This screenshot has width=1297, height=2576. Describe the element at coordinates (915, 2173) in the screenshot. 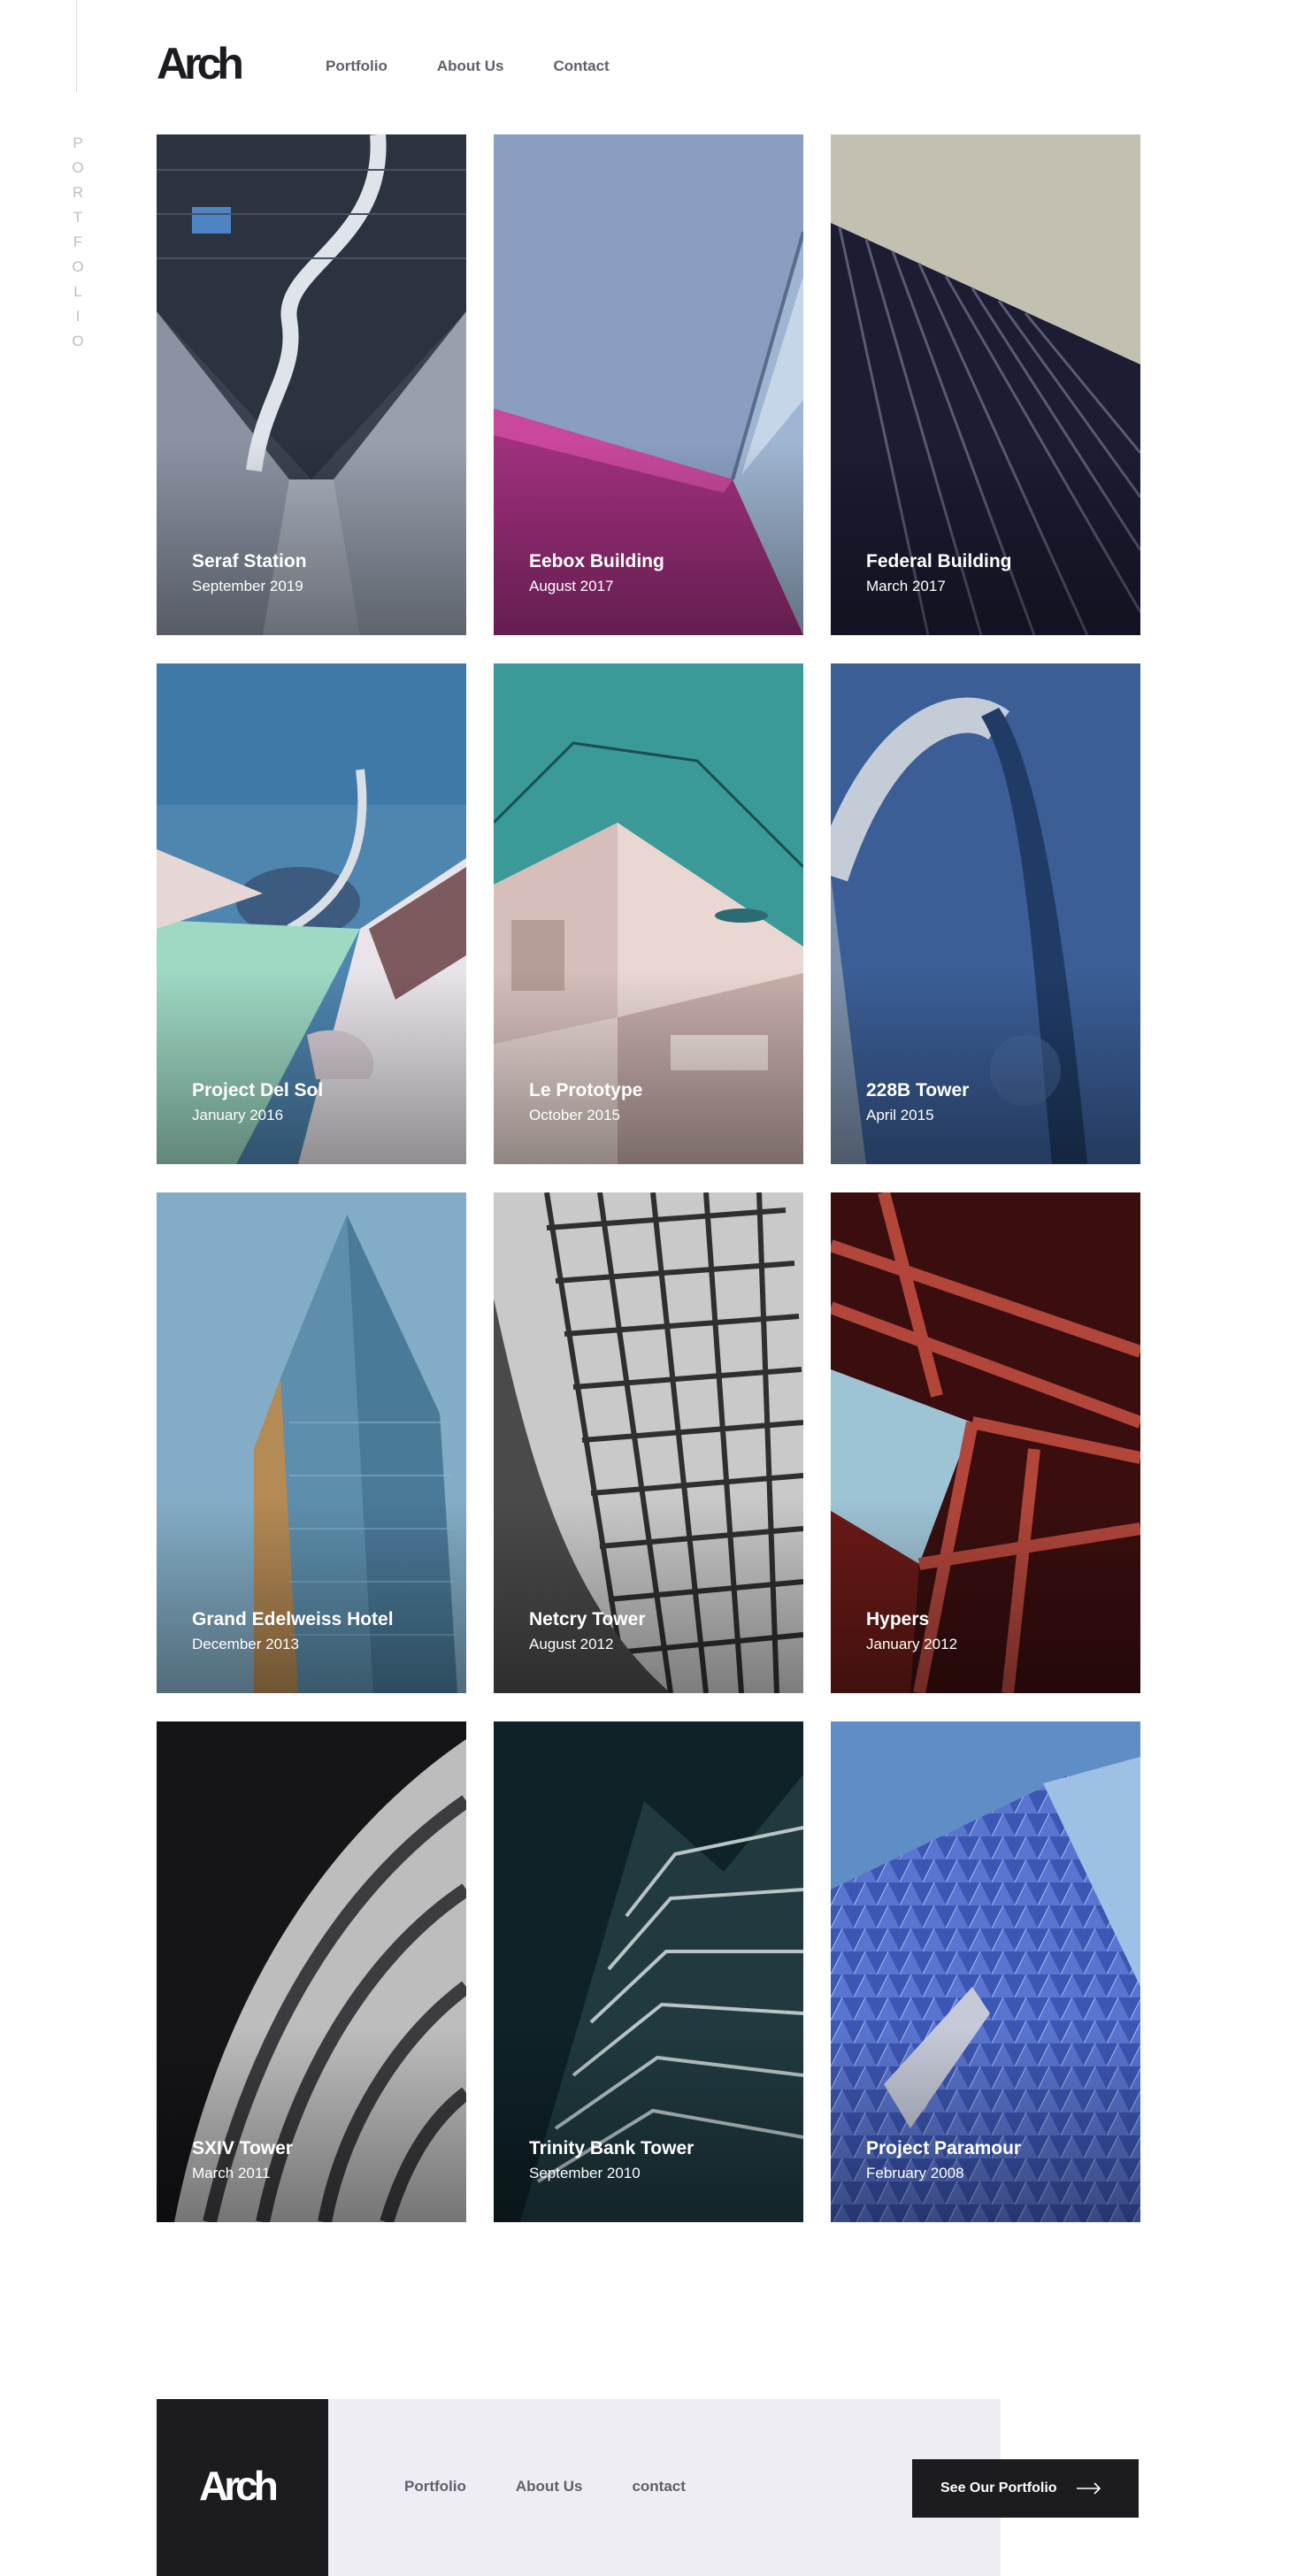

I see `project-date: February 2008` at that location.